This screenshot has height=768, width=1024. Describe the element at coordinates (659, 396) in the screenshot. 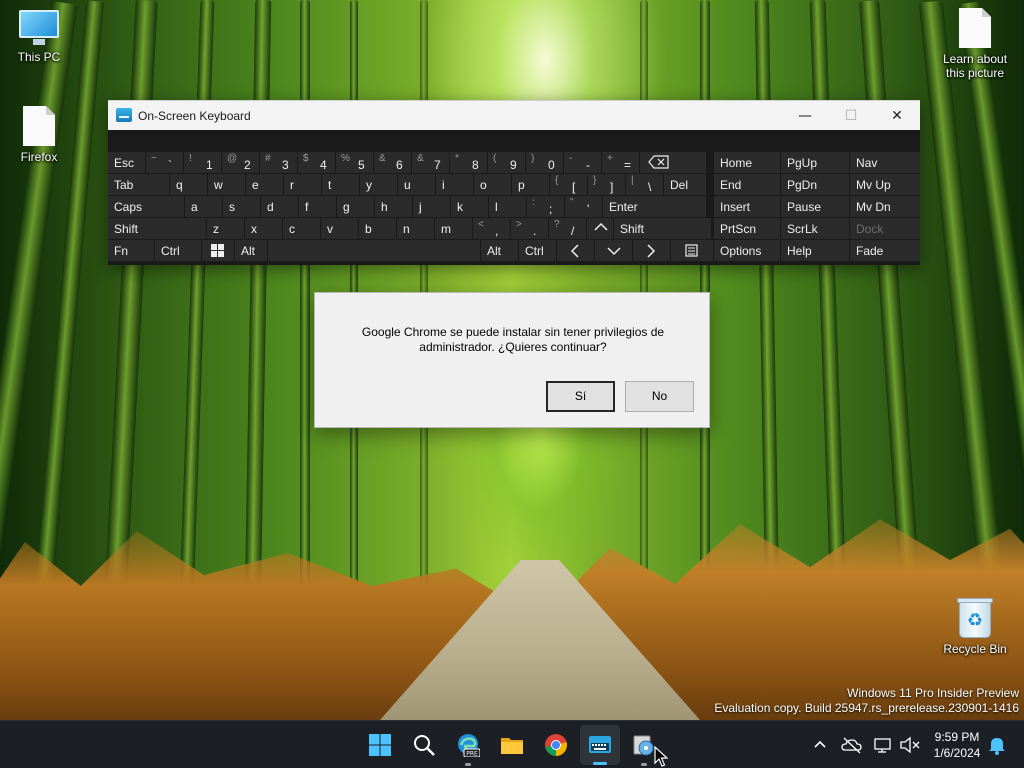

I see `no-button: No` at that location.